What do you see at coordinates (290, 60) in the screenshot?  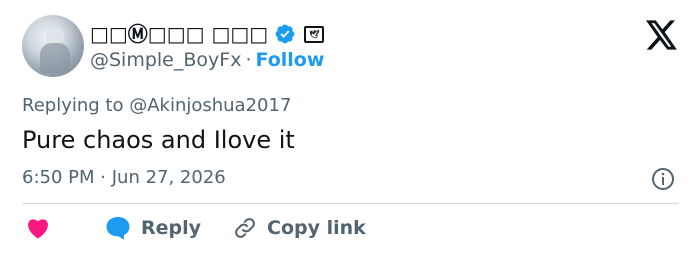 I see `follow-button: Follow` at bounding box center [290, 60].